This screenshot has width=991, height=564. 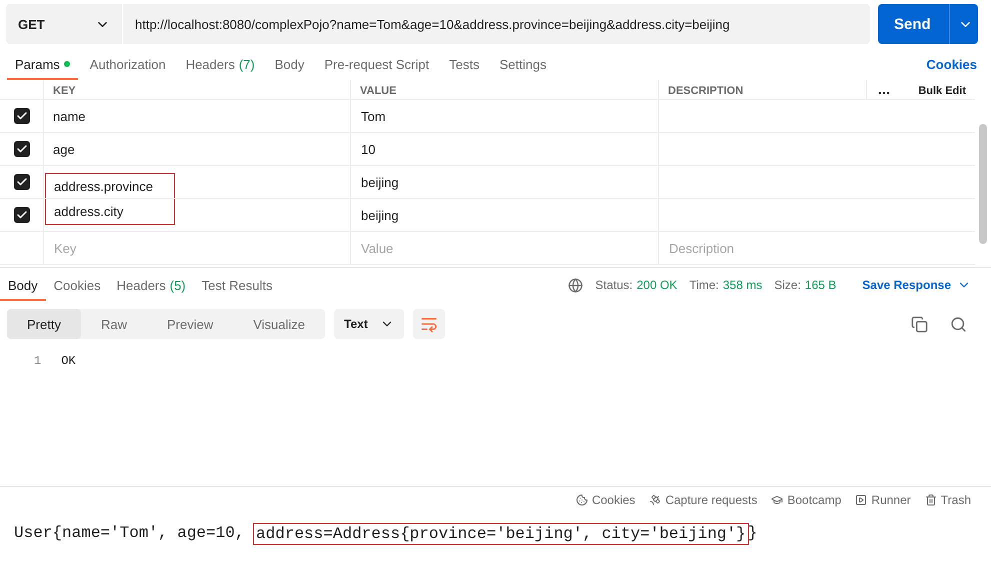 What do you see at coordinates (787, 285) in the screenshot?
I see `size-label: Size:` at bounding box center [787, 285].